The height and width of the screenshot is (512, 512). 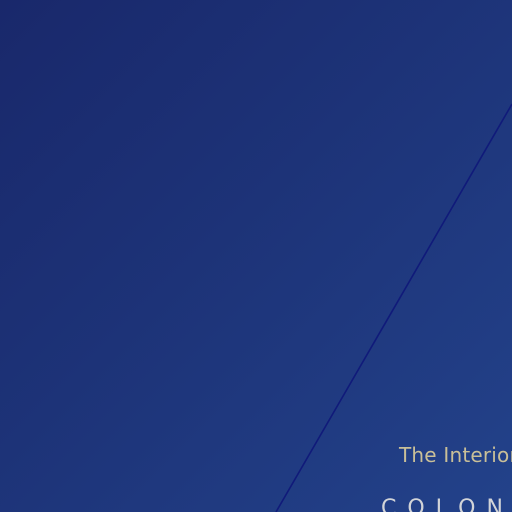 I want to click on brand-wordmark: COLONIE, so click(x=446, y=504).